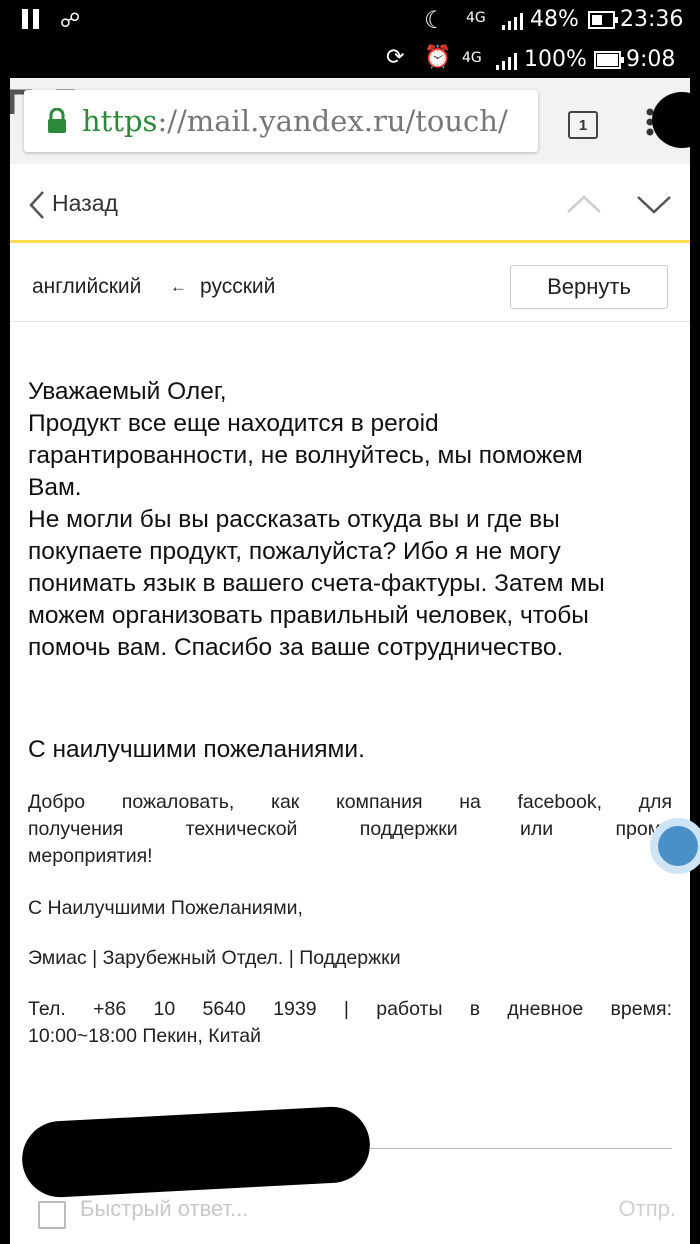  What do you see at coordinates (350, 206) in the screenshot?
I see `mail-nav-bar: Назад` at bounding box center [350, 206].